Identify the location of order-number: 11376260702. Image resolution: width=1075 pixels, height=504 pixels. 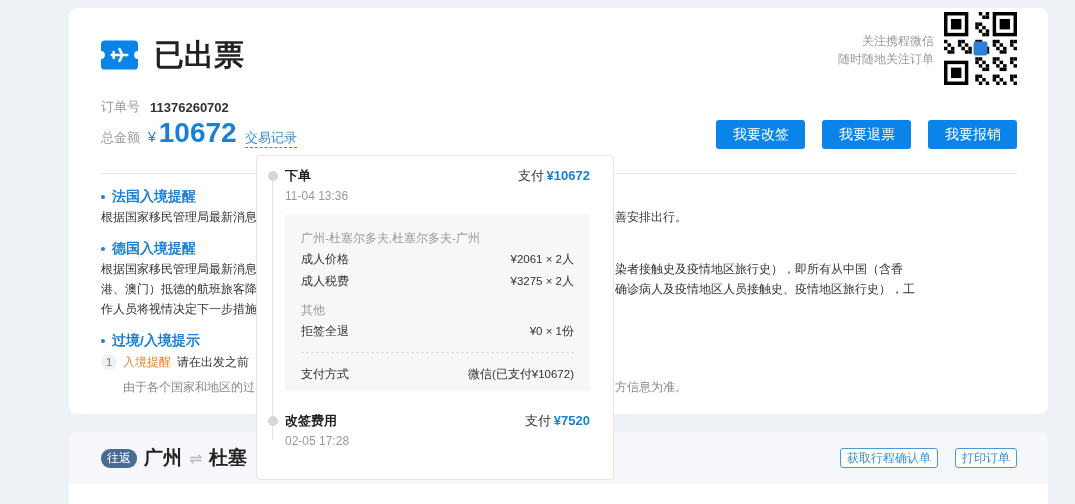
(189, 107).